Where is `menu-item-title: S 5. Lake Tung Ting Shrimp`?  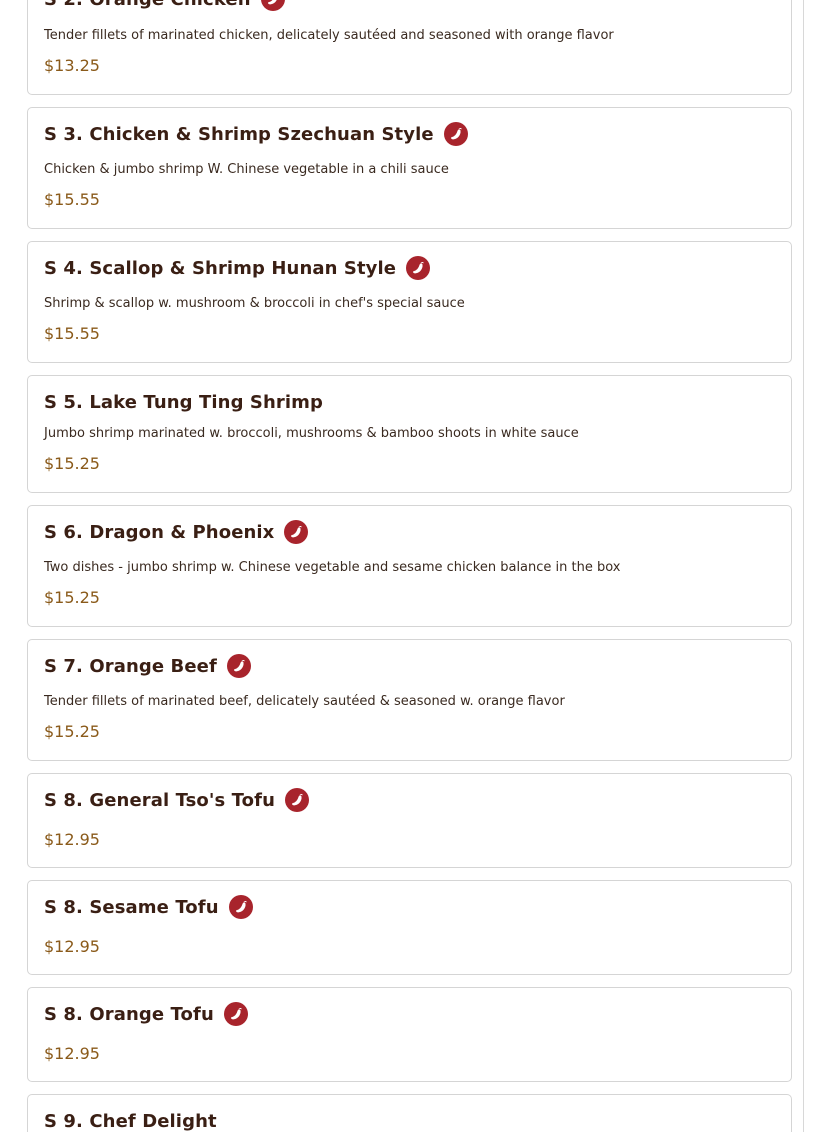 menu-item-title: S 5. Lake Tung Ting Shrimp is located at coordinates (183, 402).